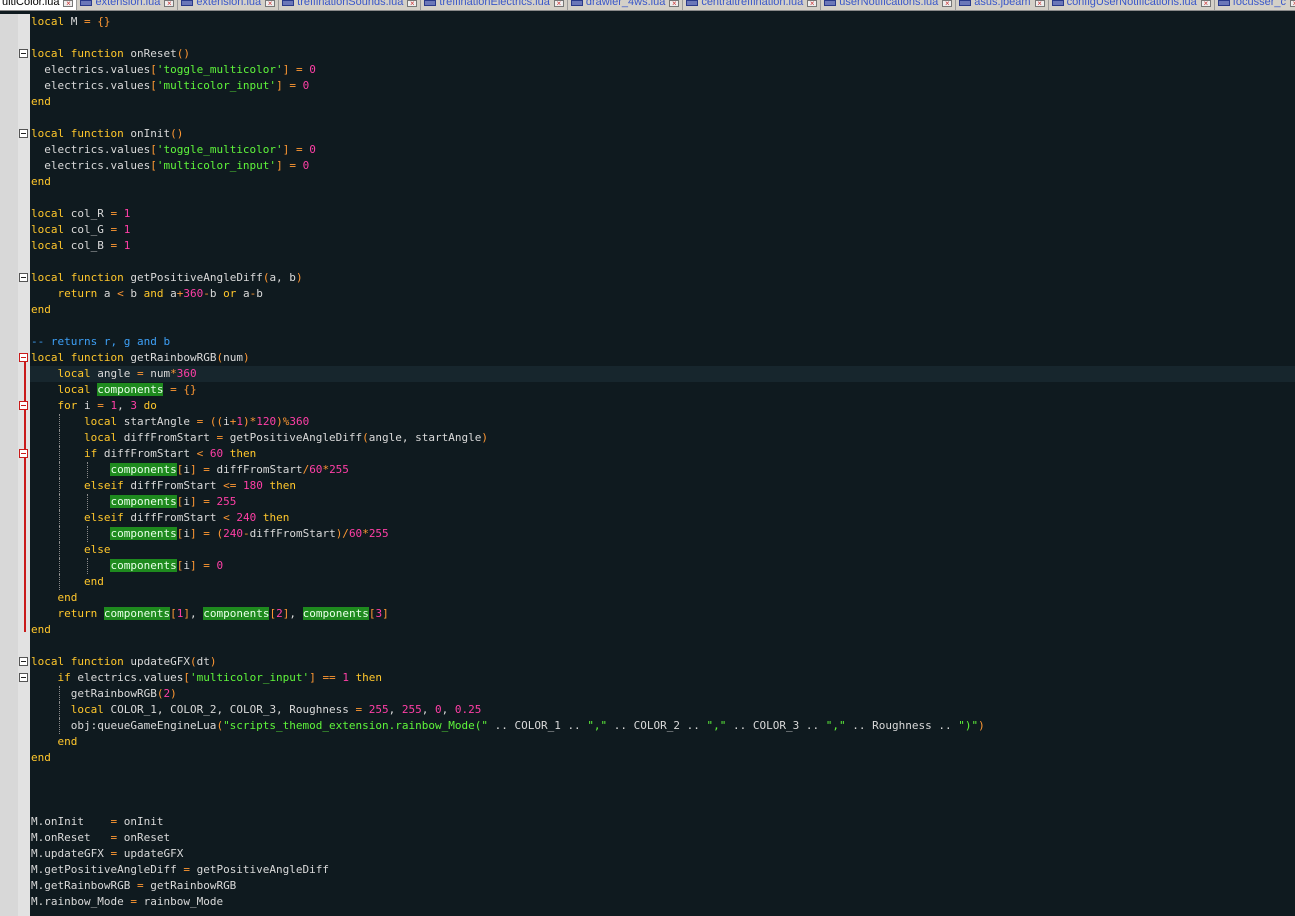 Image resolution: width=1295 pixels, height=916 pixels. Describe the element at coordinates (657, 662) in the screenshot. I see `code-line: local function updateGFX(dt)` at that location.